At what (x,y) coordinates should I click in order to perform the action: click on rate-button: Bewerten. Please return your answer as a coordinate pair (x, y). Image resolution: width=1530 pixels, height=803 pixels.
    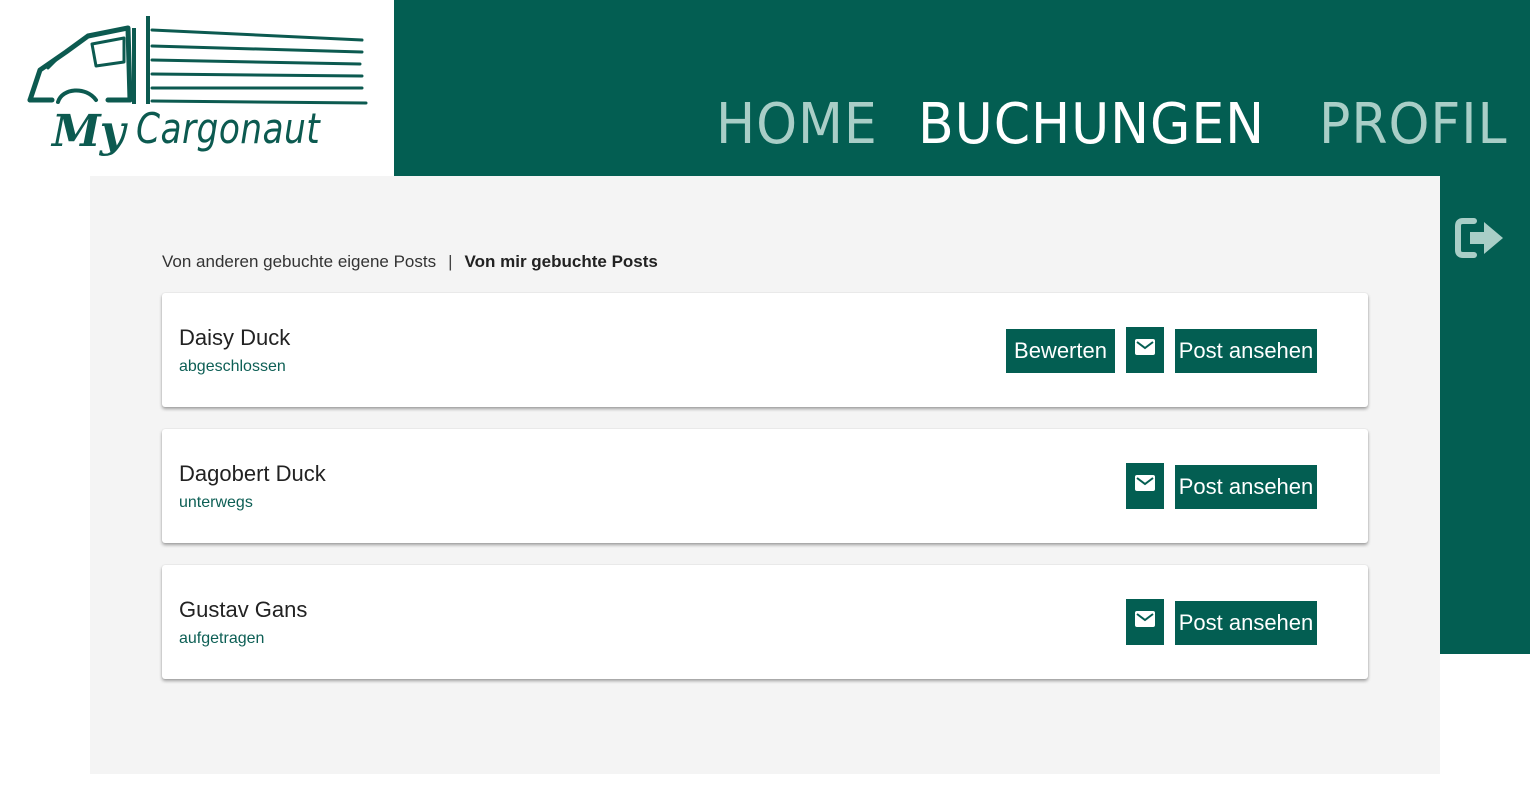
    Looking at the image, I should click on (1060, 351).